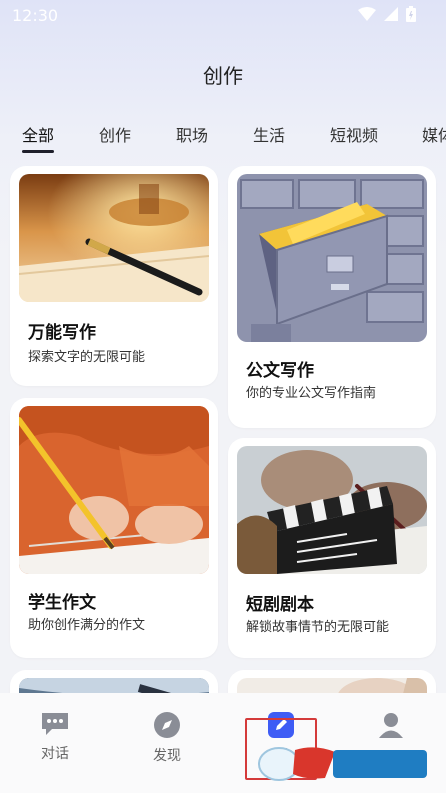 The width and height of the screenshot is (446, 793). What do you see at coordinates (62, 603) in the screenshot?
I see `card-title: 学生作文` at bounding box center [62, 603].